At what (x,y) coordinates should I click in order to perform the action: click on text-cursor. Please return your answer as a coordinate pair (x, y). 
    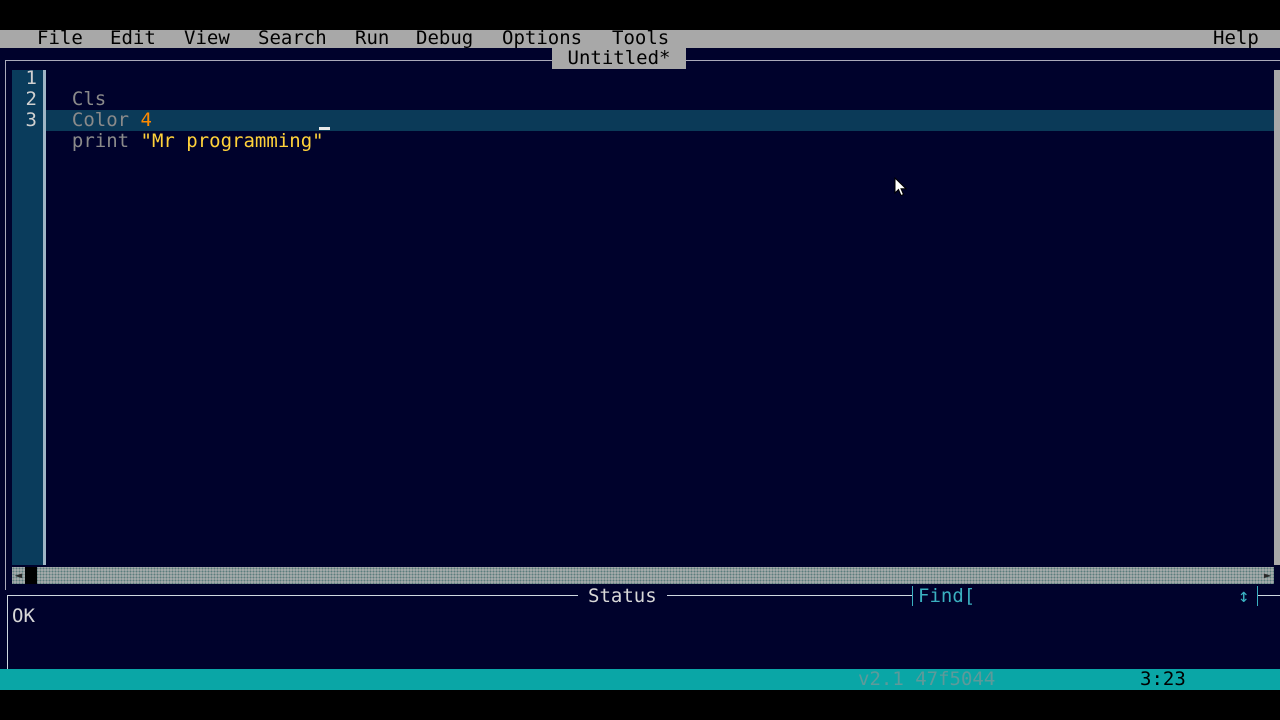
    Looking at the image, I should click on (324, 128).